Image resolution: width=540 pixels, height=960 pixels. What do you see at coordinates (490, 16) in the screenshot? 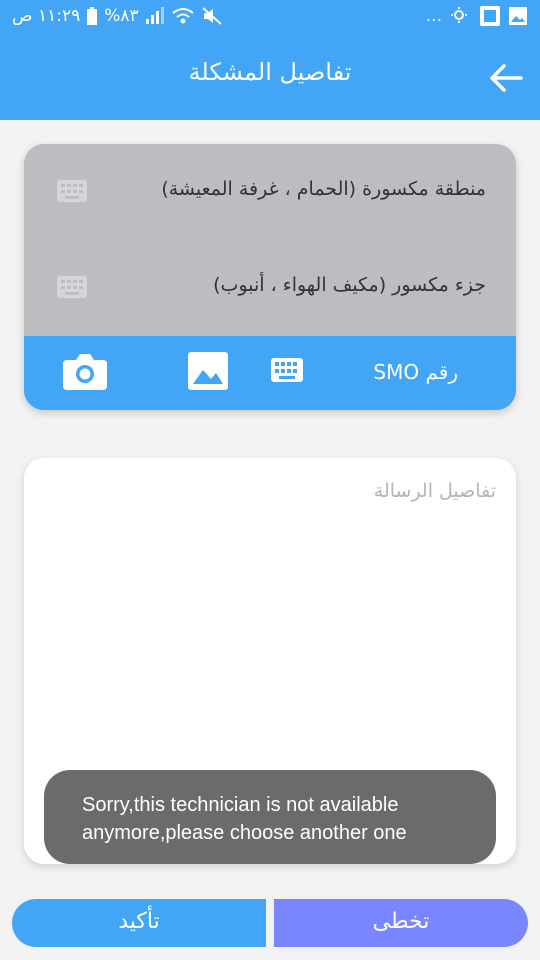
I see `flipboard-icon` at bounding box center [490, 16].